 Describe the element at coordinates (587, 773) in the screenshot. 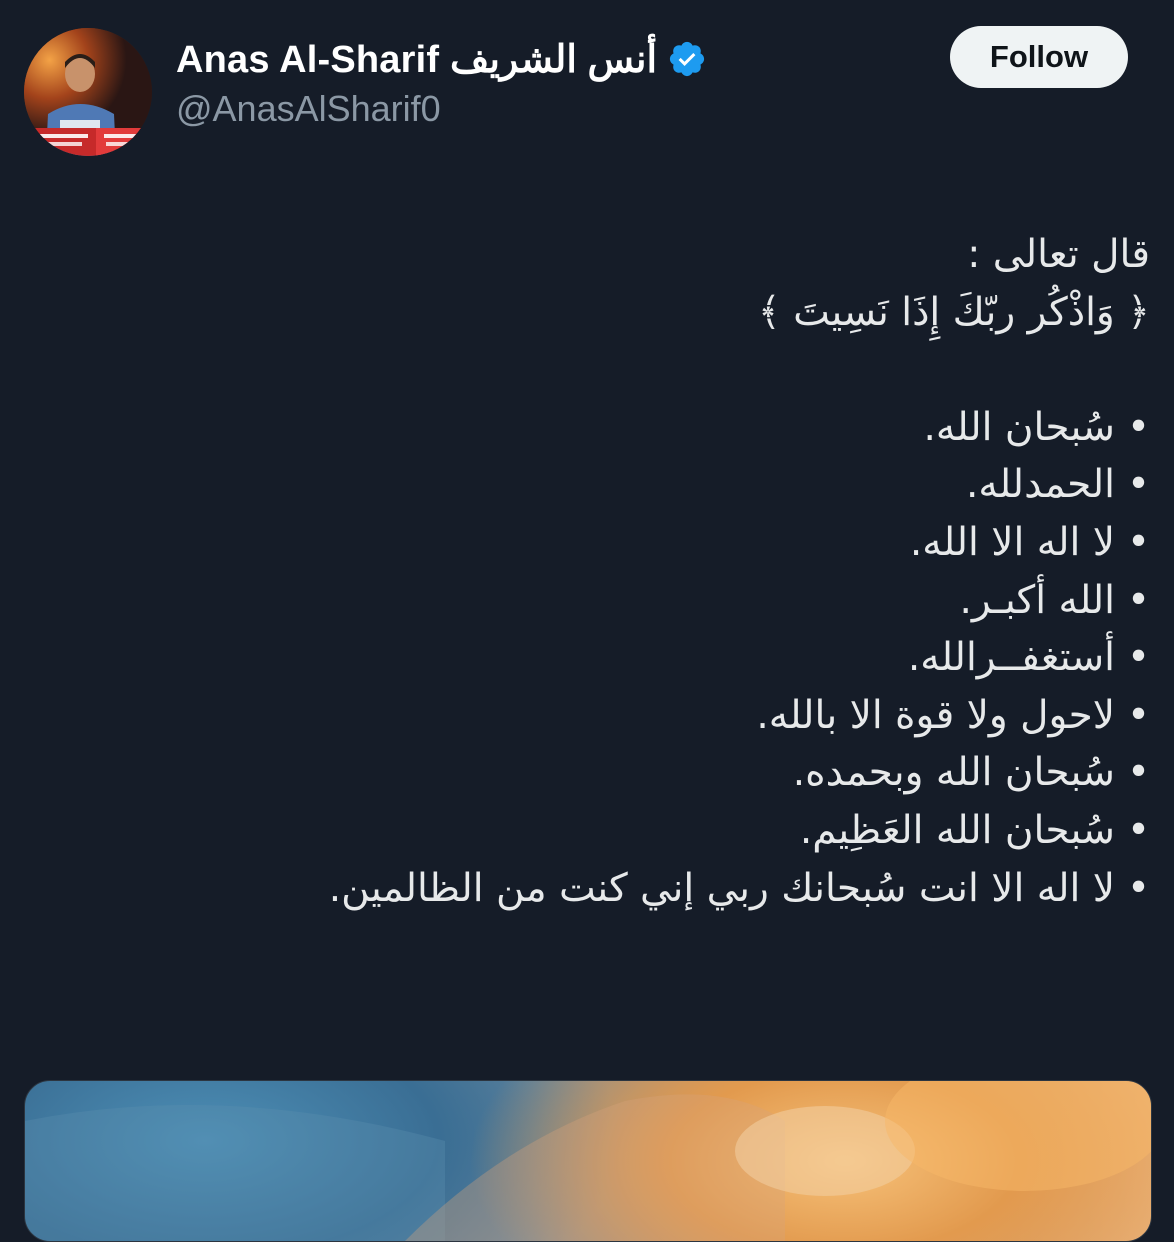

I see `dhikr-item: •سُبحان الله وبحمده.` at that location.